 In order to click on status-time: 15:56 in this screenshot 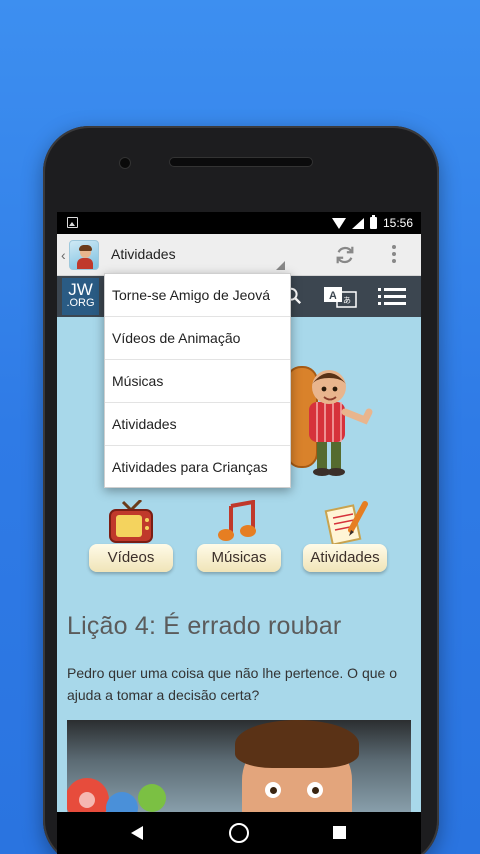, I will do `click(397, 223)`.